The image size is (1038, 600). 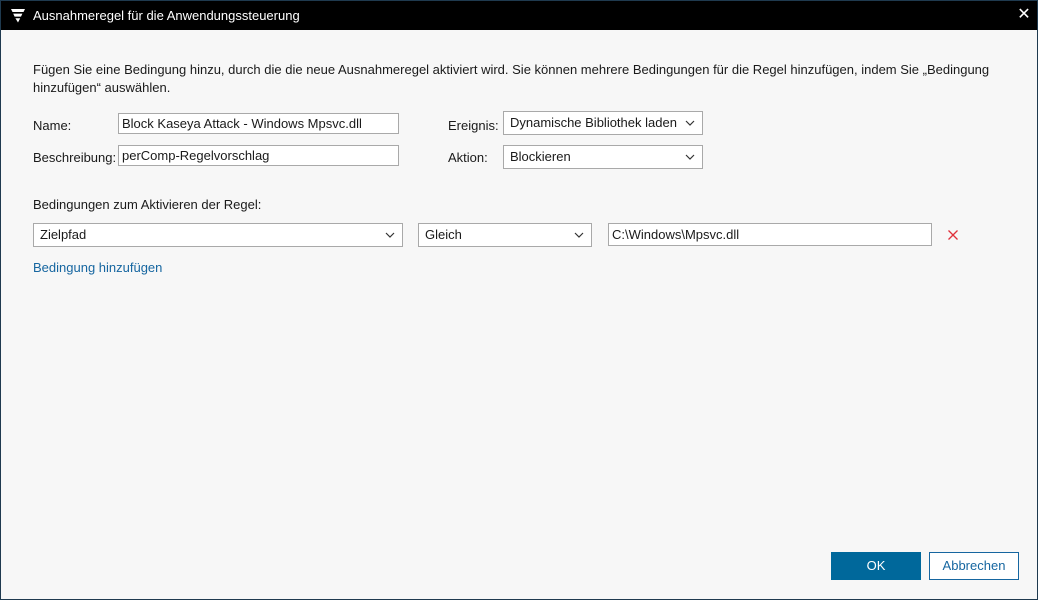 What do you see at coordinates (147, 204) in the screenshot?
I see `conditions-heading: Bedingungen zum Aktivieren der Regel:` at bounding box center [147, 204].